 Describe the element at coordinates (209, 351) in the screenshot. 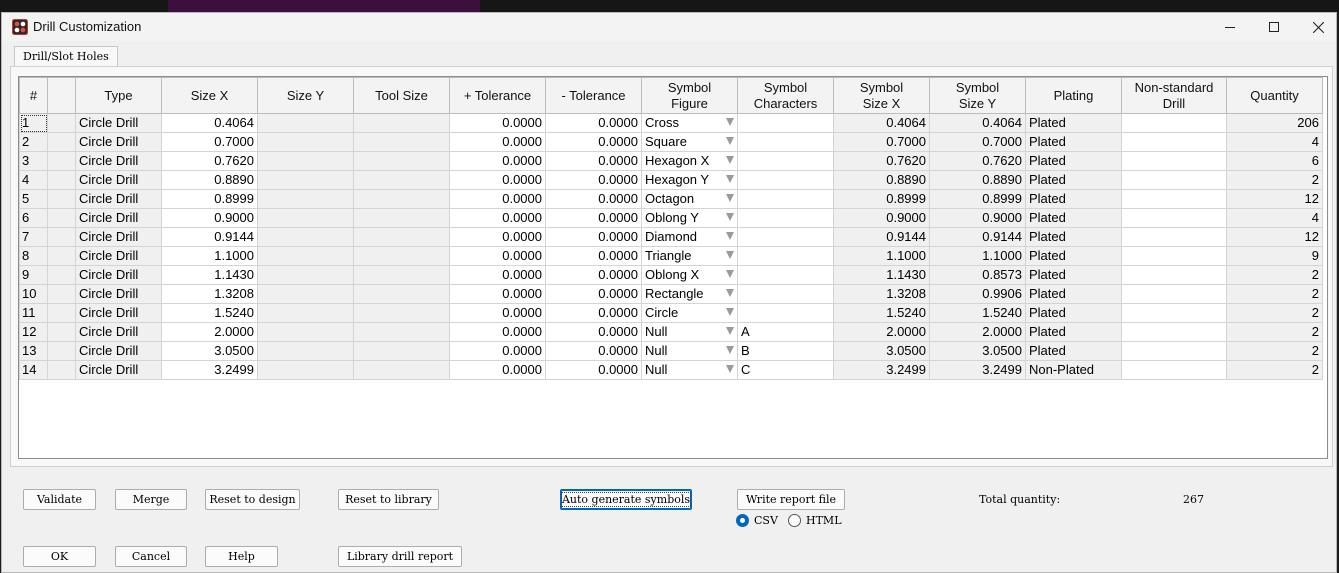

I see `size-x-cell: 3.0500` at that location.